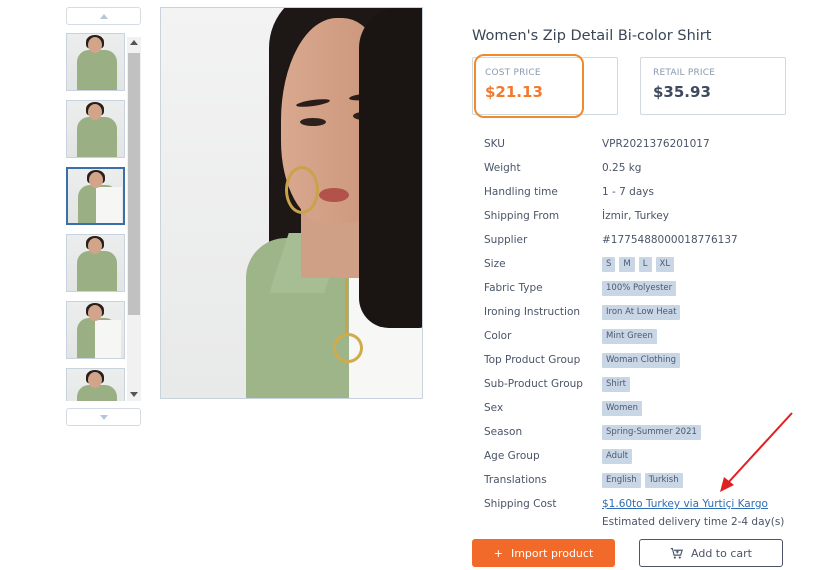 Image resolution: width=840 pixels, height=570 pixels. I want to click on plus-icon: +, so click(498, 553).